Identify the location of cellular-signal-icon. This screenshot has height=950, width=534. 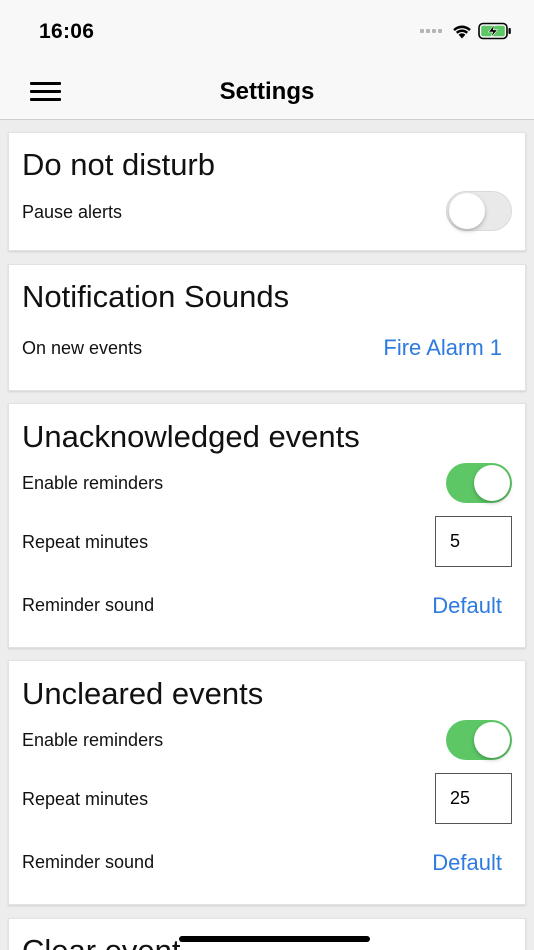
(431, 31).